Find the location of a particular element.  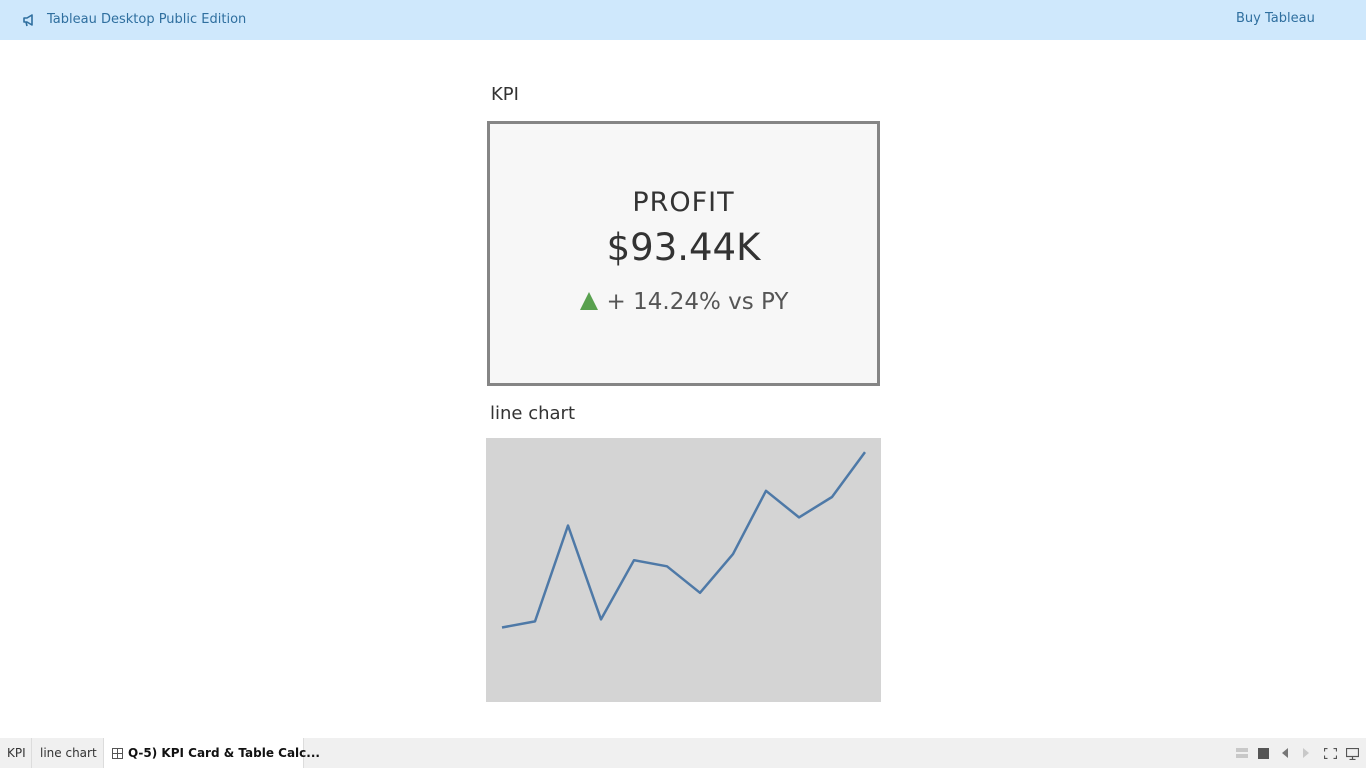

previous-sheet-icon is located at coordinates (1285, 753).